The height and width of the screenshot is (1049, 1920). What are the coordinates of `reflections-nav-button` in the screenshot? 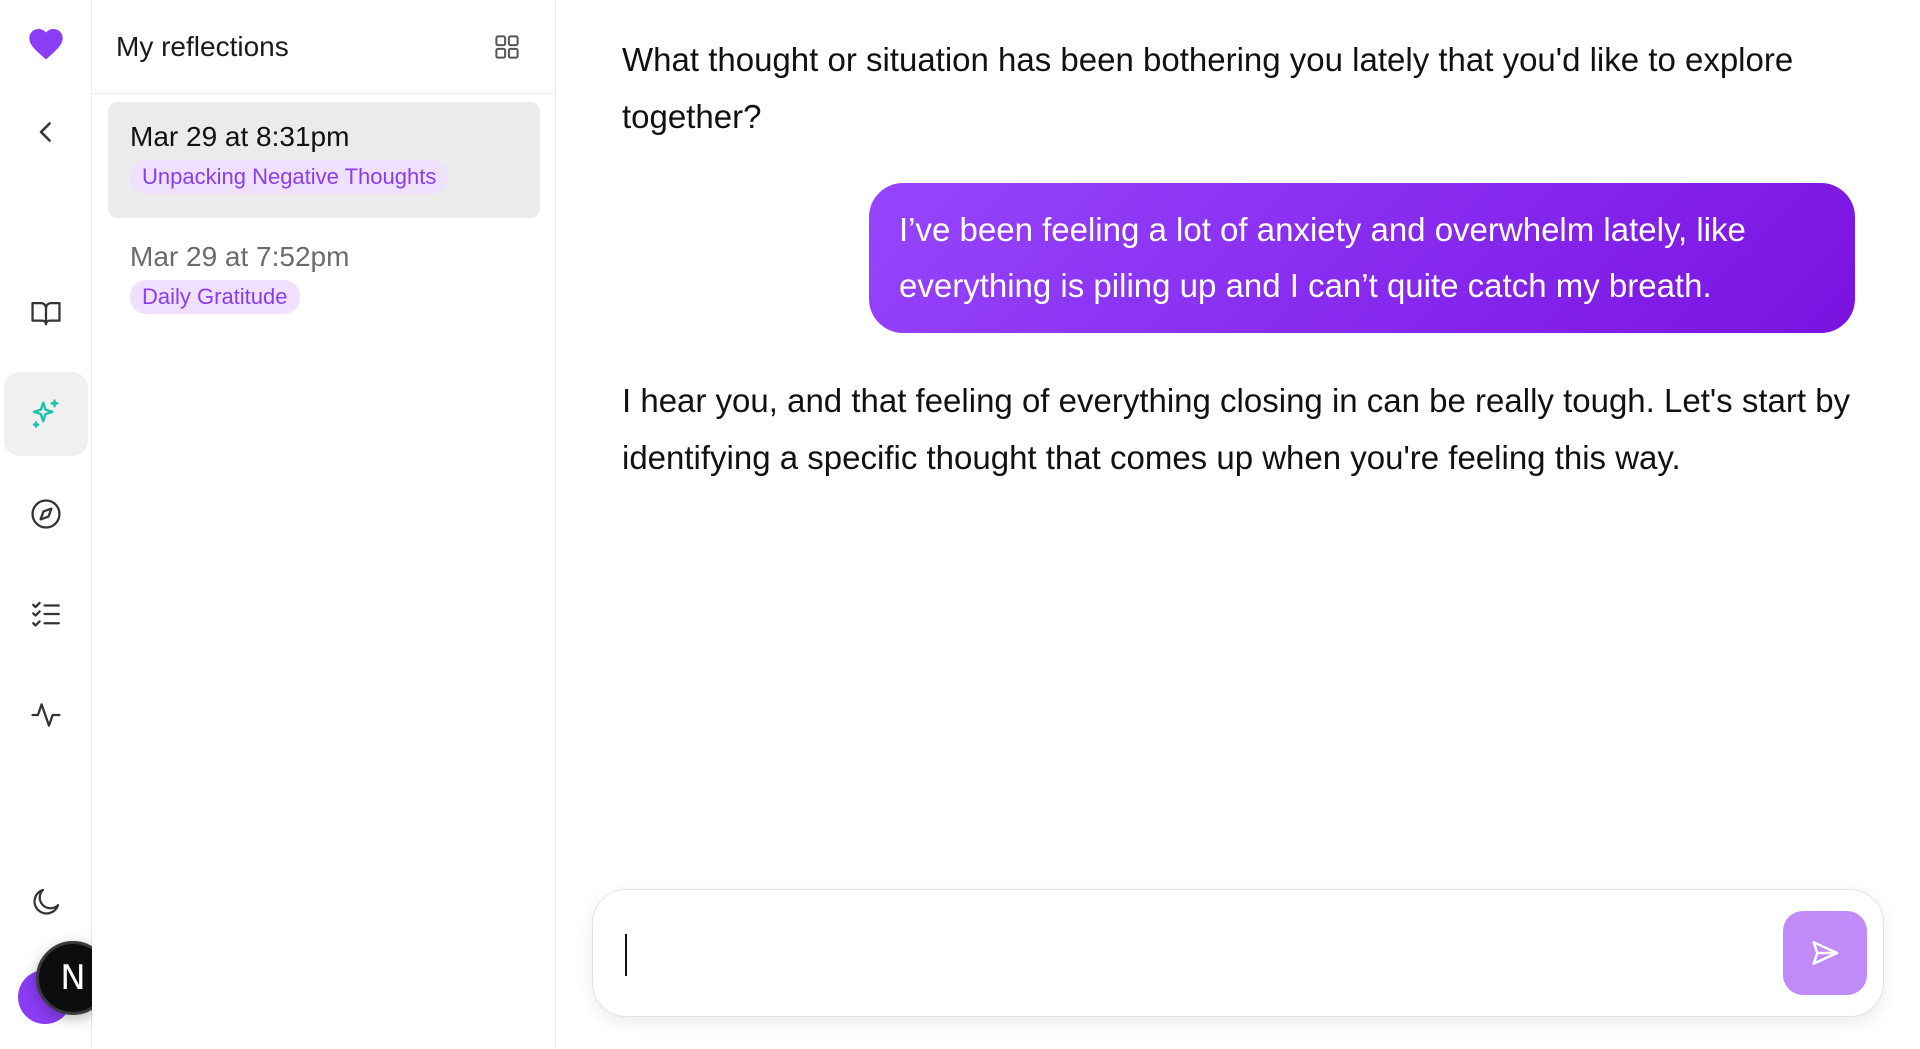 It's located at (46, 414).